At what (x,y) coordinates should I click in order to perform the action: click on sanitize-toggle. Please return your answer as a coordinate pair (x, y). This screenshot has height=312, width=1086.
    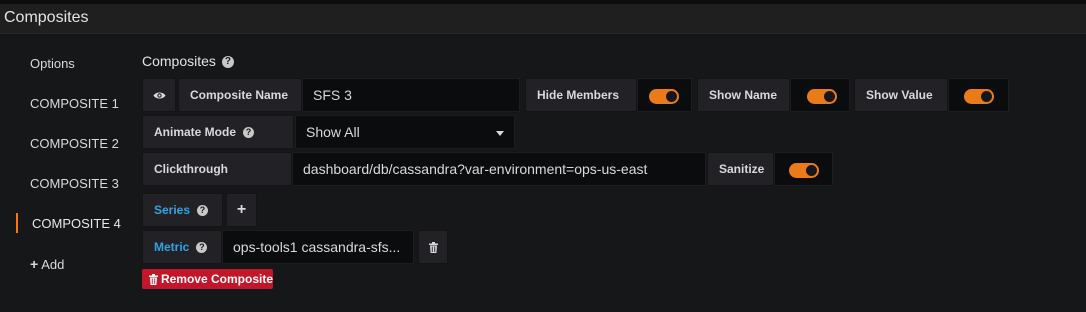
    Looking at the image, I should click on (804, 170).